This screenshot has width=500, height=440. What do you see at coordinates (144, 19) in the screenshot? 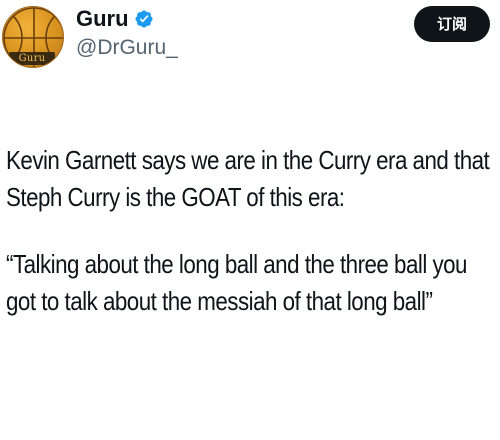
I see `verified-badge-icon` at bounding box center [144, 19].